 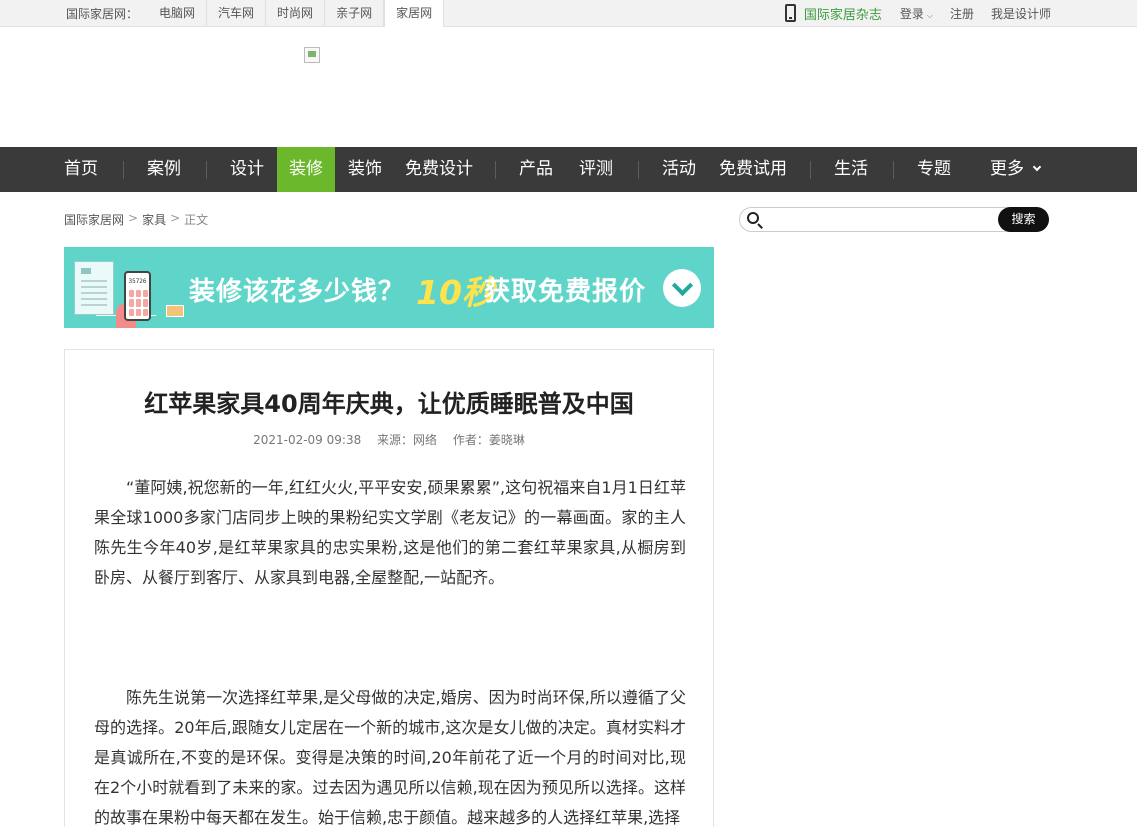 I want to click on magazine-link: 国际家居杂志, so click(x=833, y=13).